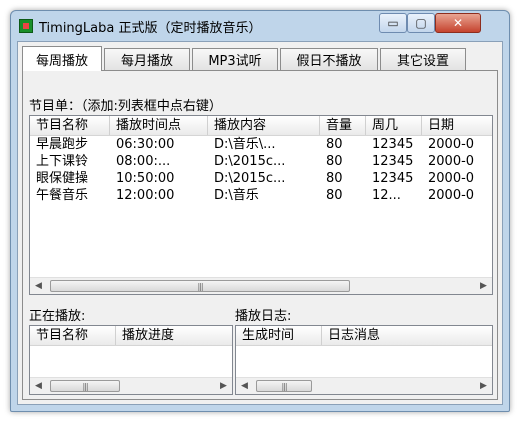 This screenshot has height=422, width=520. I want to click on cell-name: 眼保健操, so click(62, 178).